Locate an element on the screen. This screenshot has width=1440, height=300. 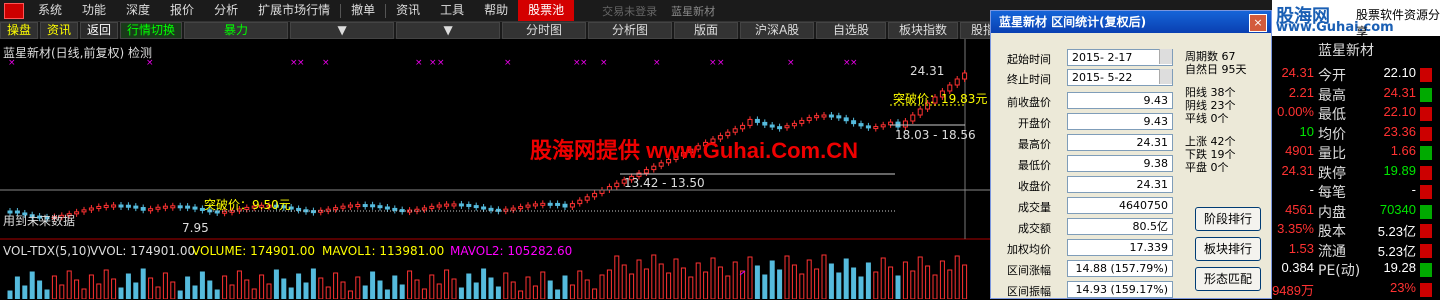
quote-right-value: 23% is located at coordinates (1402, 287).